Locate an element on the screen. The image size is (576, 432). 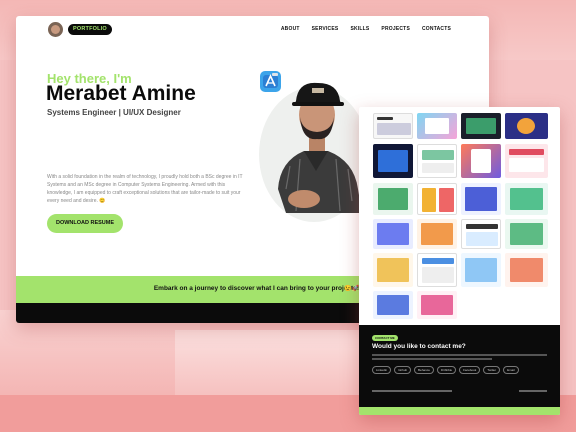
nav-link-about: ABOUT is located at coordinates (290, 29).